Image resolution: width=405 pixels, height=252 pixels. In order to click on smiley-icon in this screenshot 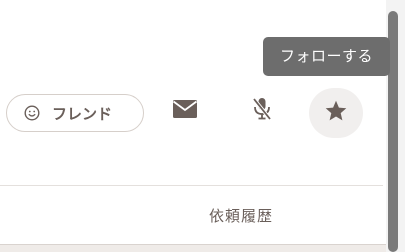, I will do `click(32, 113)`.